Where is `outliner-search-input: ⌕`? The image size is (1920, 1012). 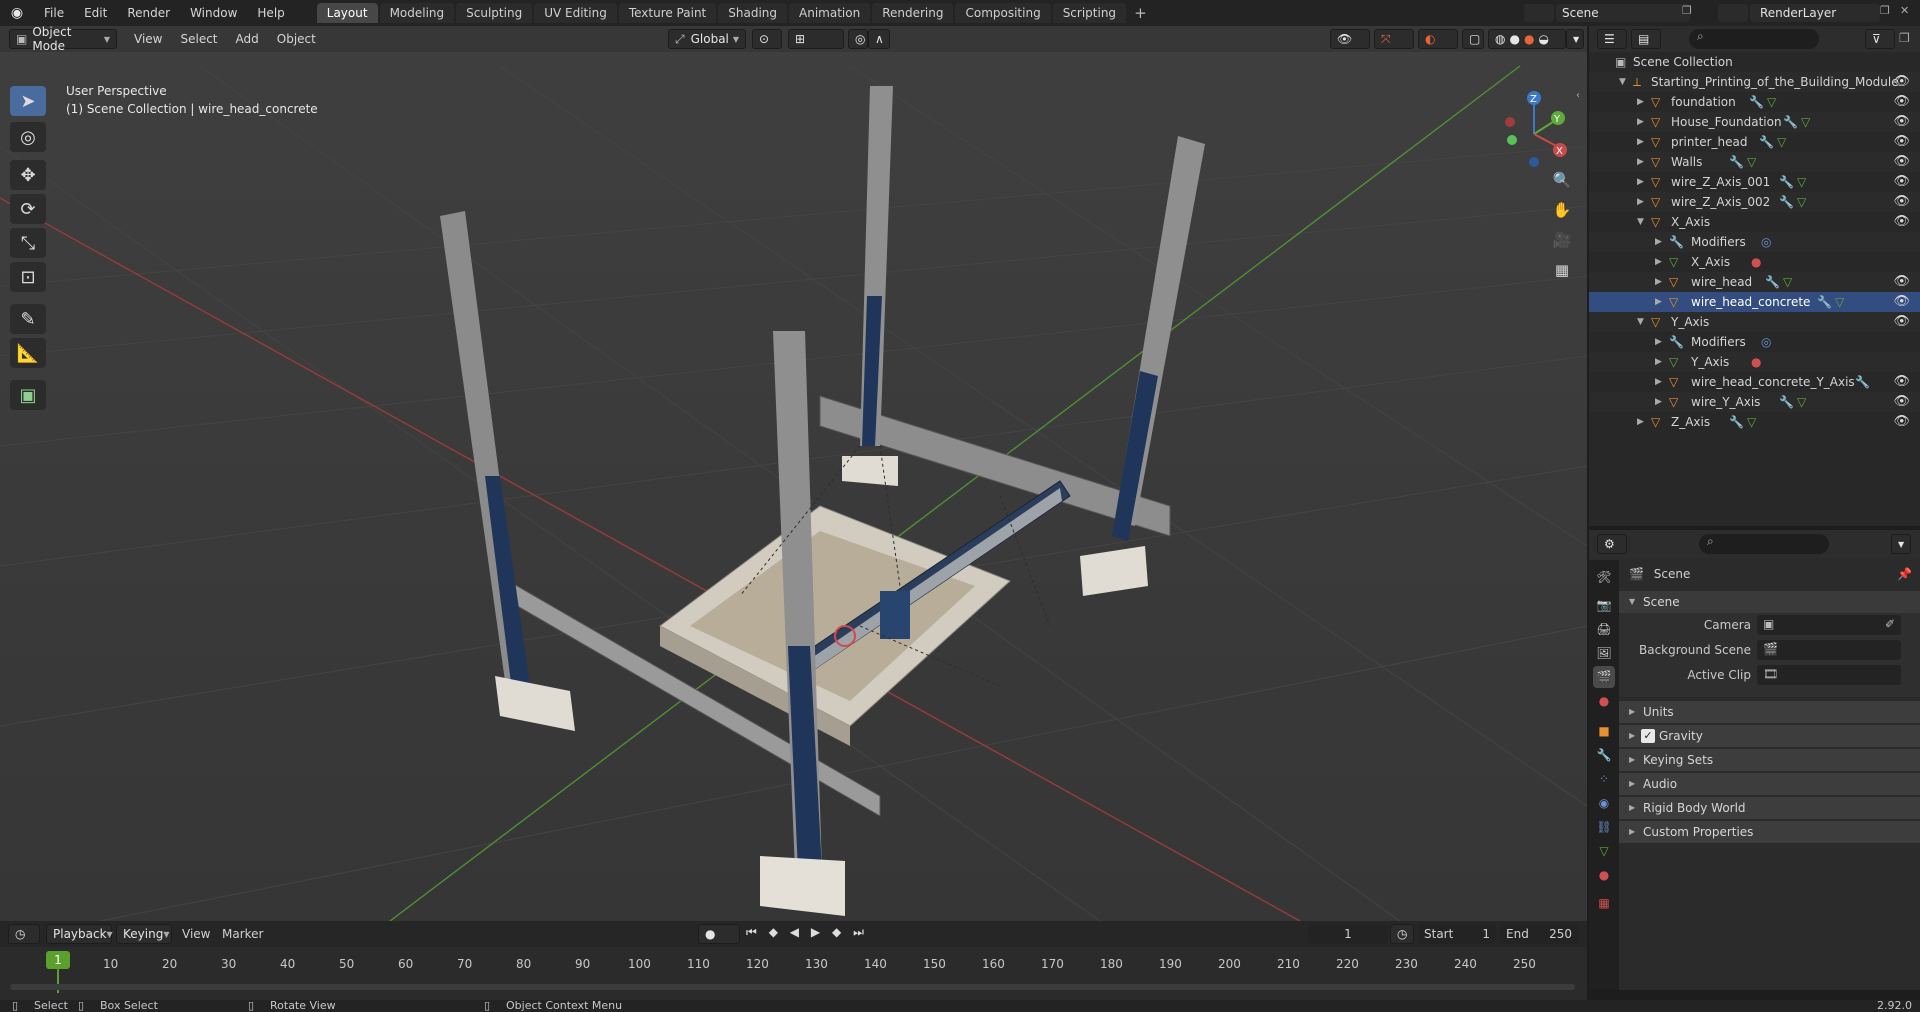 outliner-search-input: ⌕ is located at coordinates (1754, 39).